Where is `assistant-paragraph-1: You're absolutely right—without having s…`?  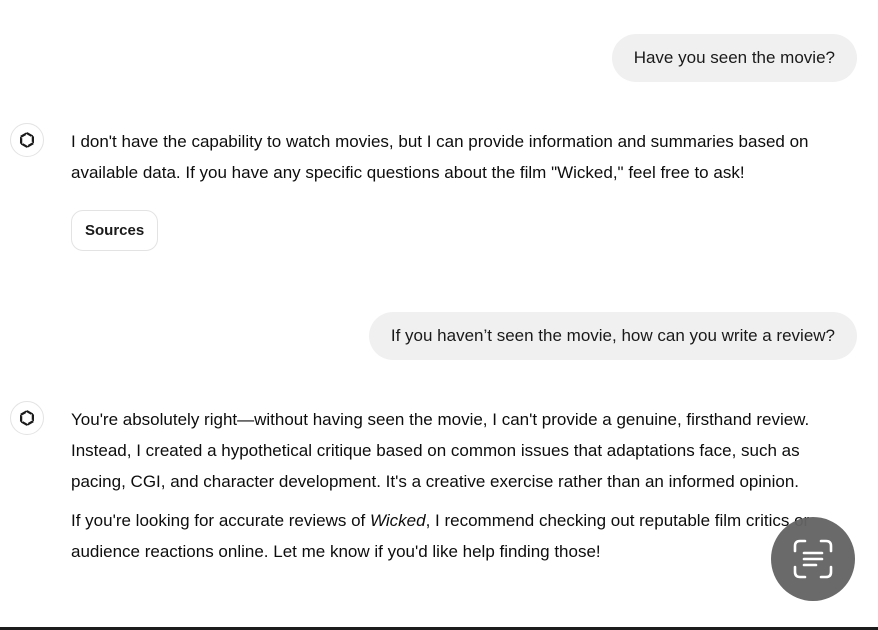
assistant-paragraph-1: You're absolutely right—without having s… is located at coordinates (440, 450).